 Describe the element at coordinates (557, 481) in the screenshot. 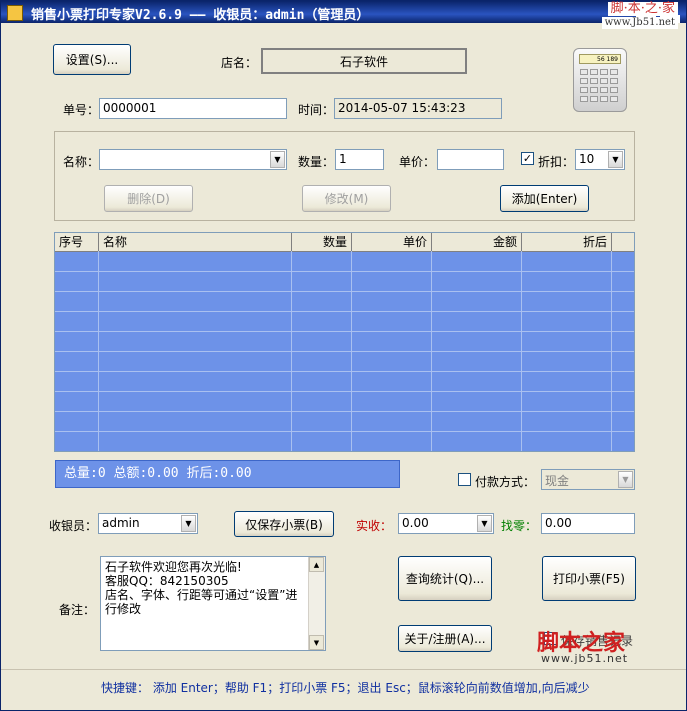

I see `payment-method-value: 现金` at that location.